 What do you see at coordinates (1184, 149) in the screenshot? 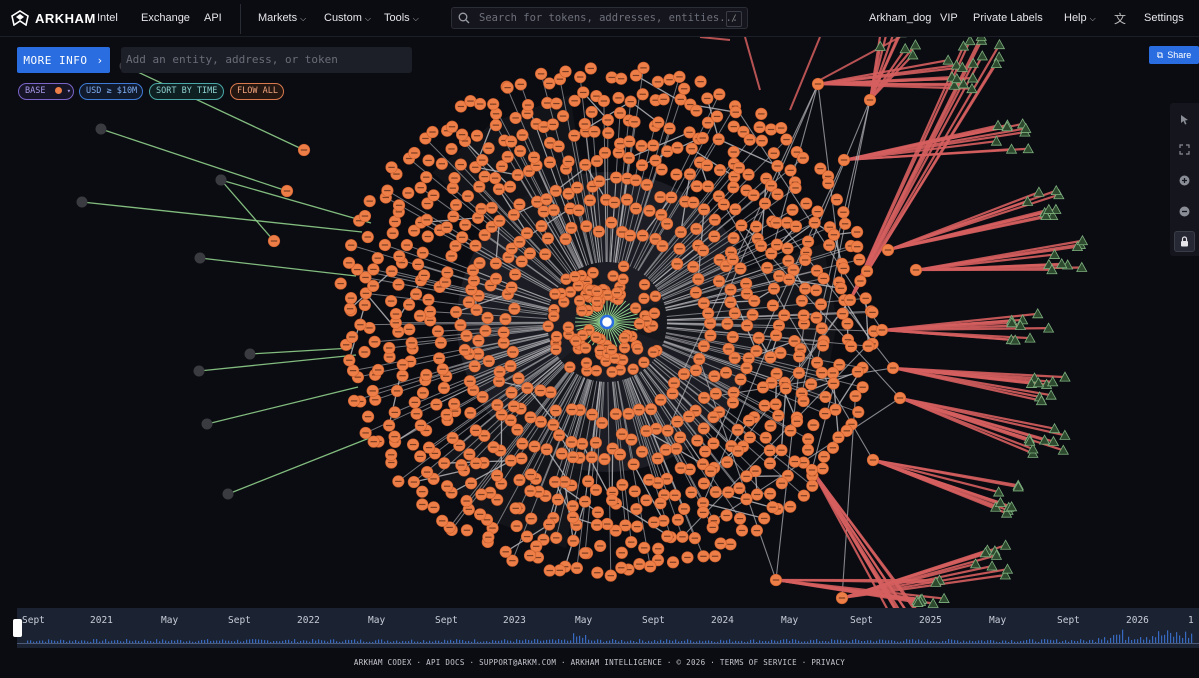
I see `expand-icon` at bounding box center [1184, 149].